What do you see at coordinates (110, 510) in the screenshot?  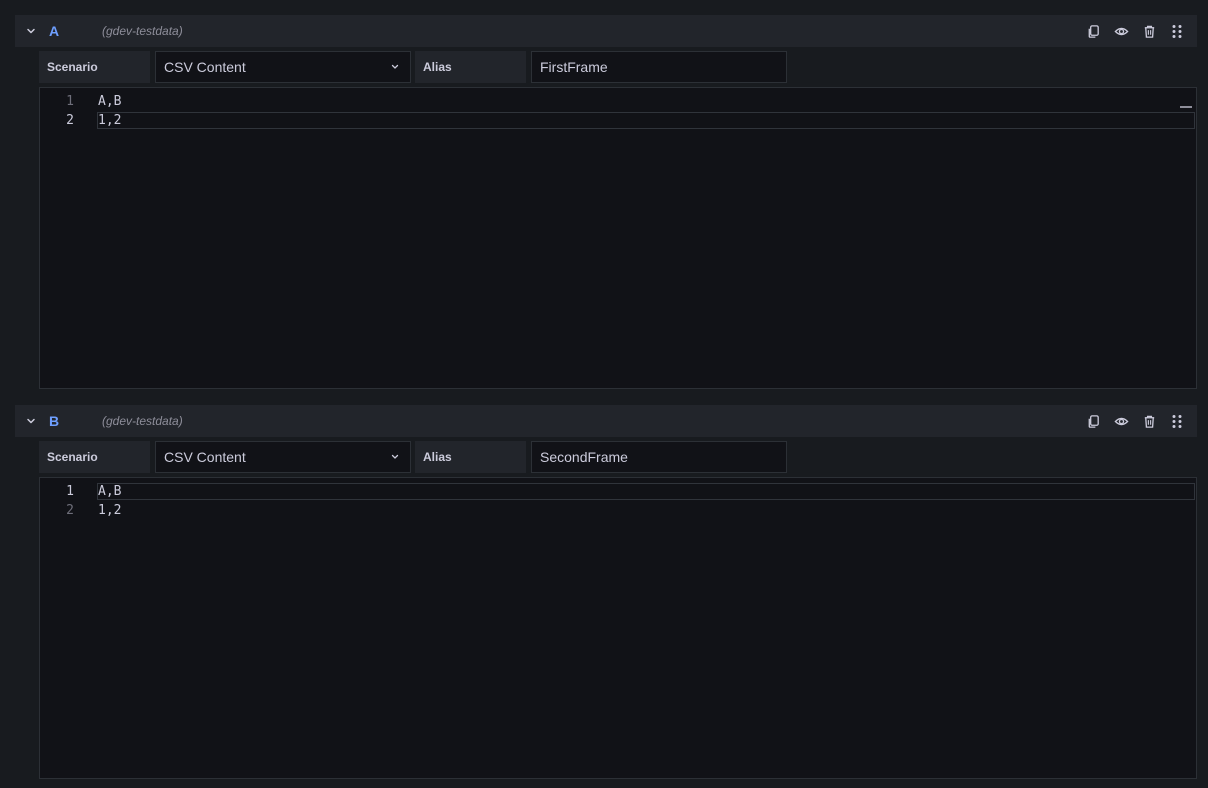 I see `line-text: 1,2` at bounding box center [110, 510].